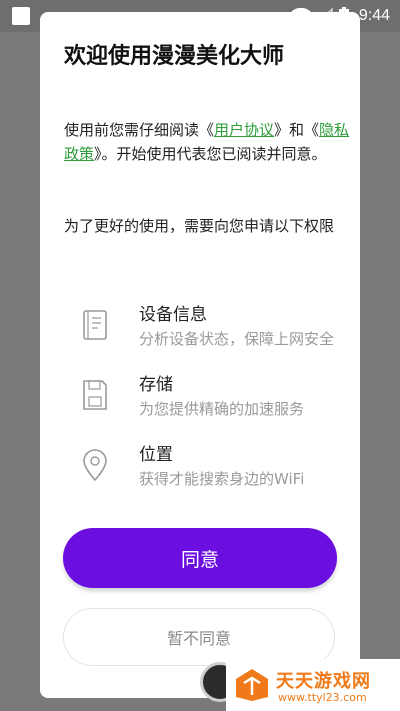 Image resolution: width=400 pixels, height=711 pixels. I want to click on intro-suffix: 》。开始使用代表您已阅读并同意。, so click(210, 154).